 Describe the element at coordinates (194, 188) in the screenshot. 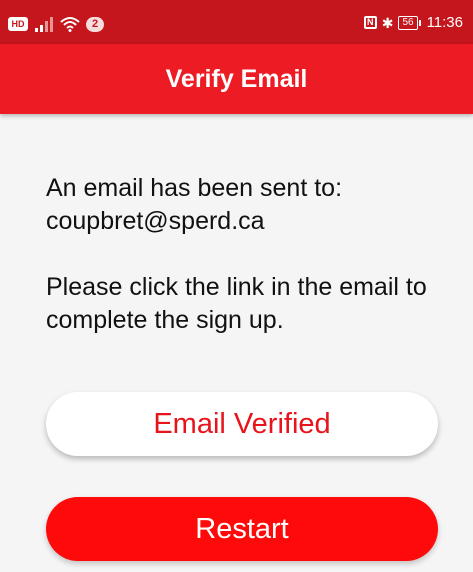

I see `message-sent-line: An email has been sent to:` at that location.